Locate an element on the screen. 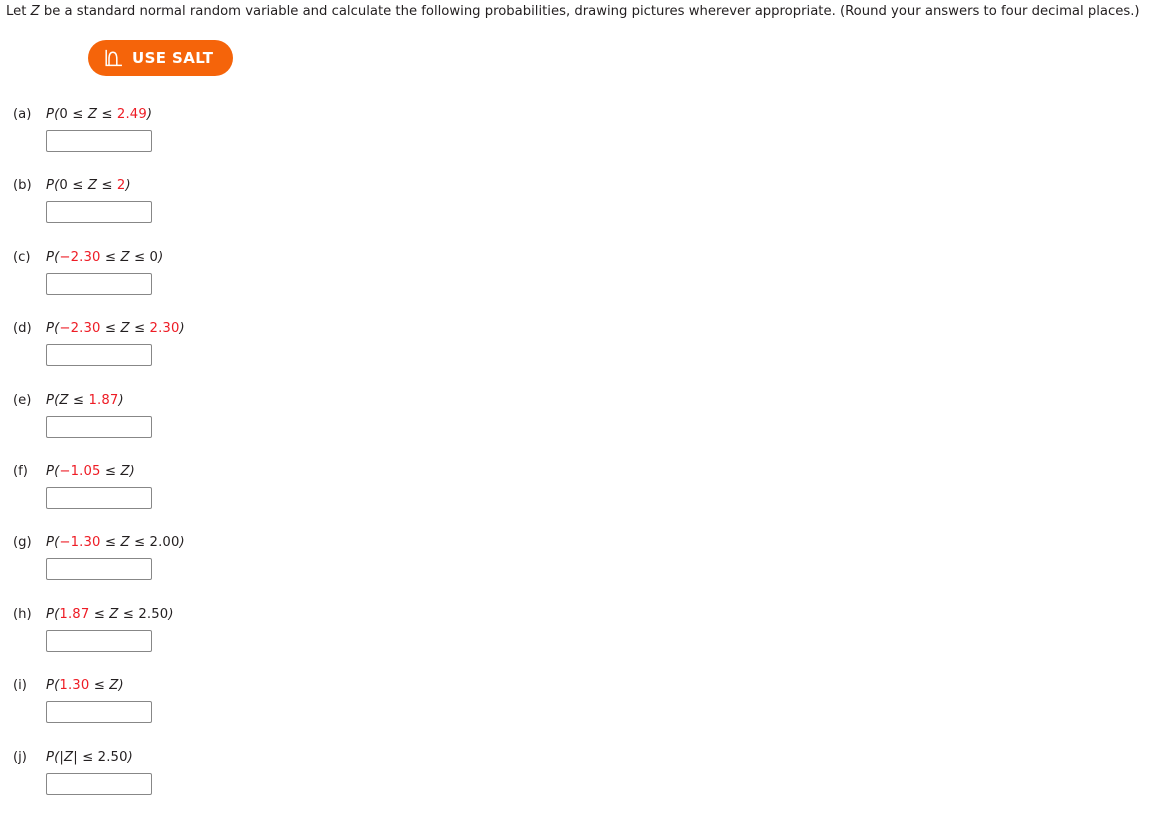 This screenshot has height=819, width=1173. probability-expression: P(0 ≤ Z ≤ 2) is located at coordinates (88, 185).